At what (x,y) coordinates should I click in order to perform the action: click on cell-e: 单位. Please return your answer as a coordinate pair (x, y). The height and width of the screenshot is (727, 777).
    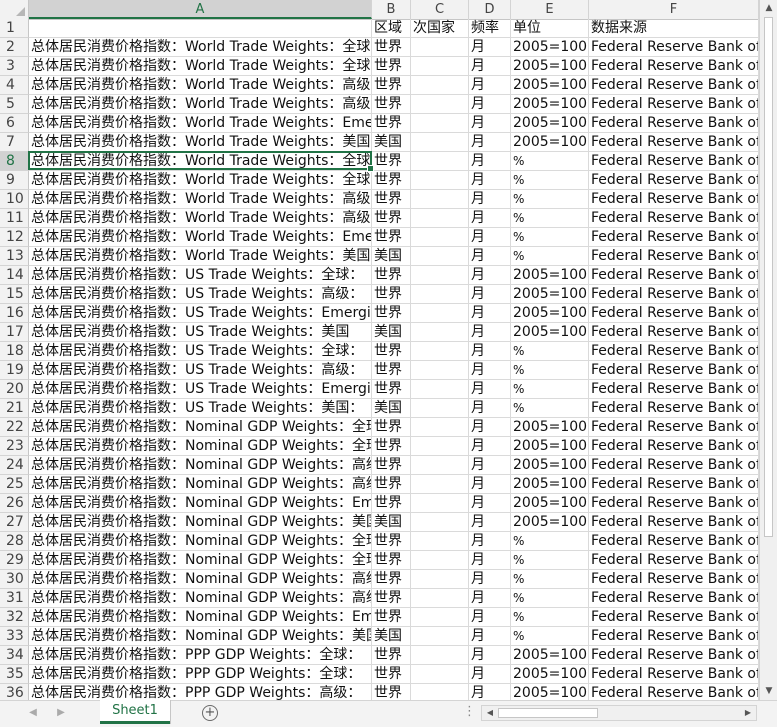
    Looking at the image, I should click on (550, 28).